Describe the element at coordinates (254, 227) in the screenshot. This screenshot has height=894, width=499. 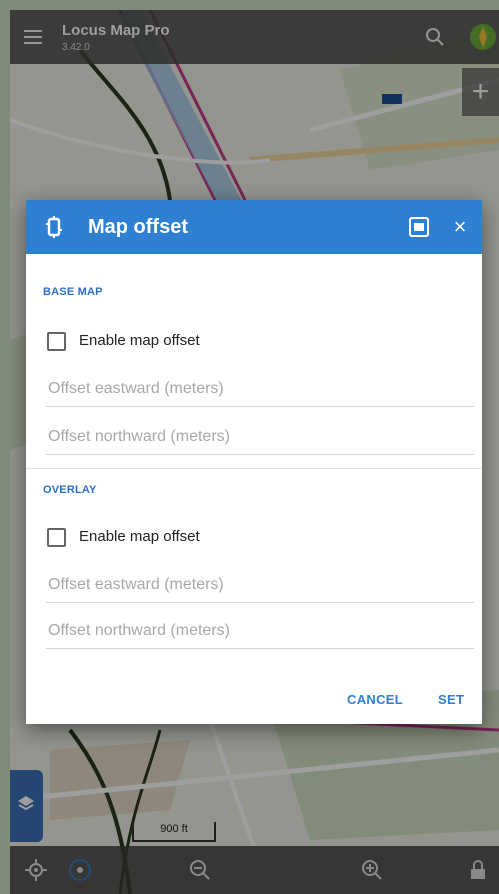
I see `dialog-header: Map offset ×` at that location.